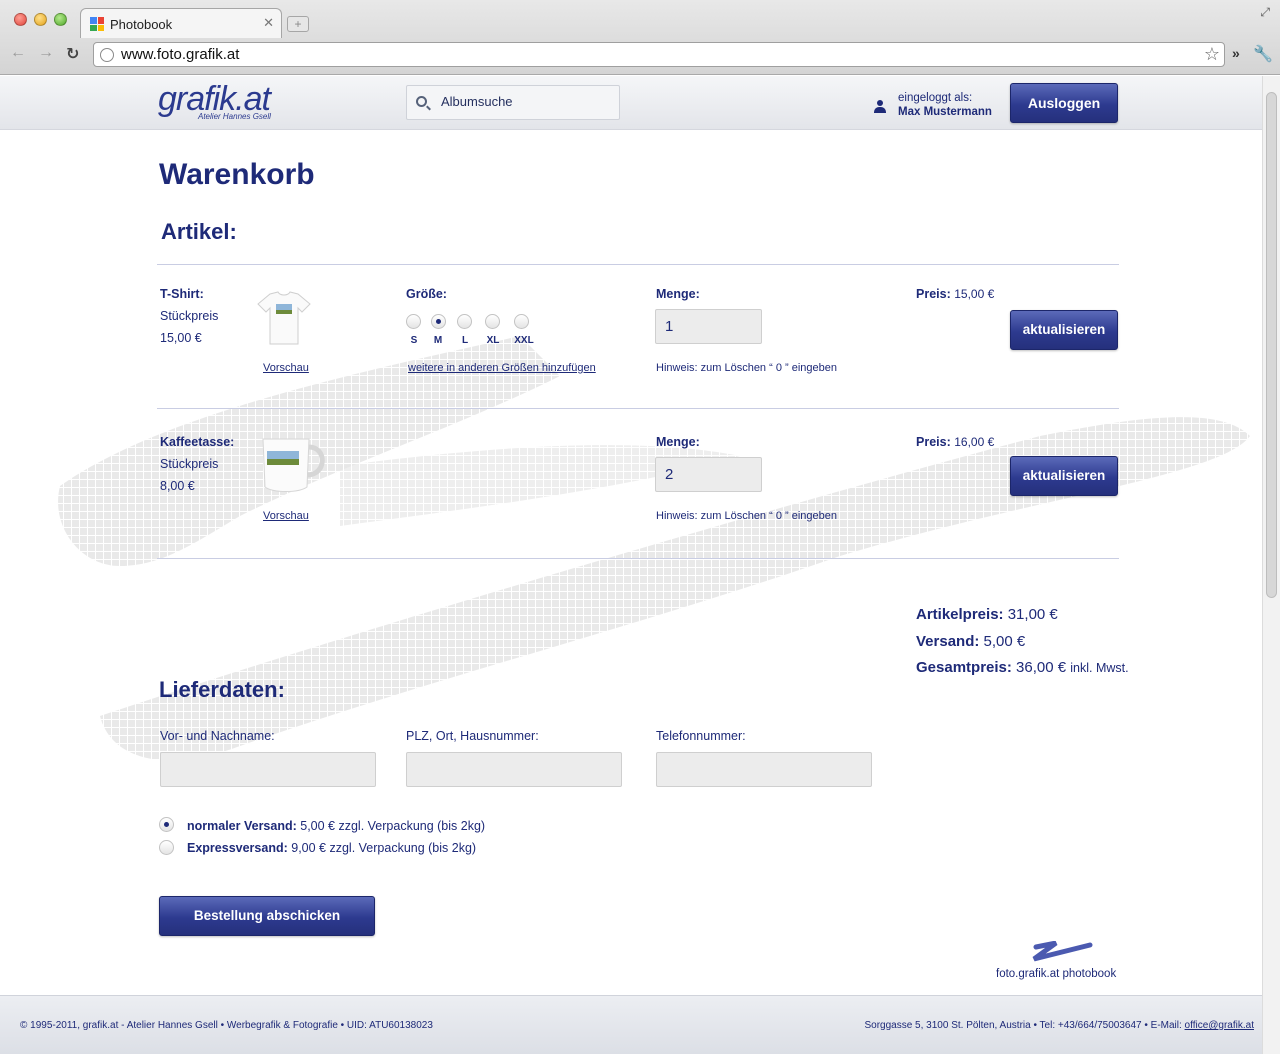 The width and height of the screenshot is (1280, 1054). I want to click on album-search, so click(513, 102).